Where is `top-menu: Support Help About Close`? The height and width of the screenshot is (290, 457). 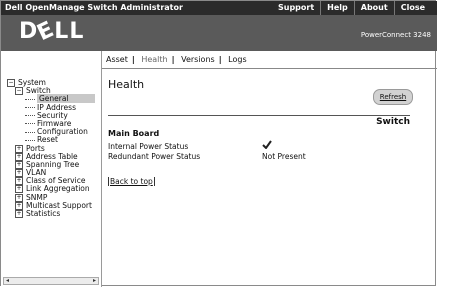 top-menu: Support Help About Close is located at coordinates (351, 8).